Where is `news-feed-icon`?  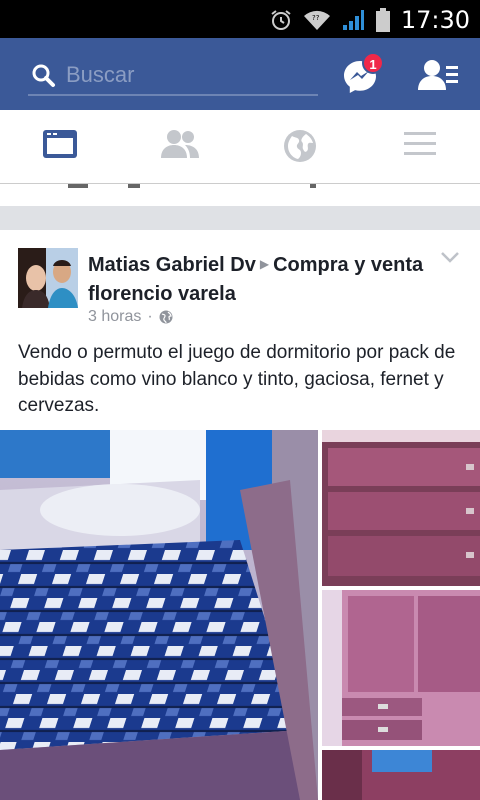 news-feed-icon is located at coordinates (60, 144).